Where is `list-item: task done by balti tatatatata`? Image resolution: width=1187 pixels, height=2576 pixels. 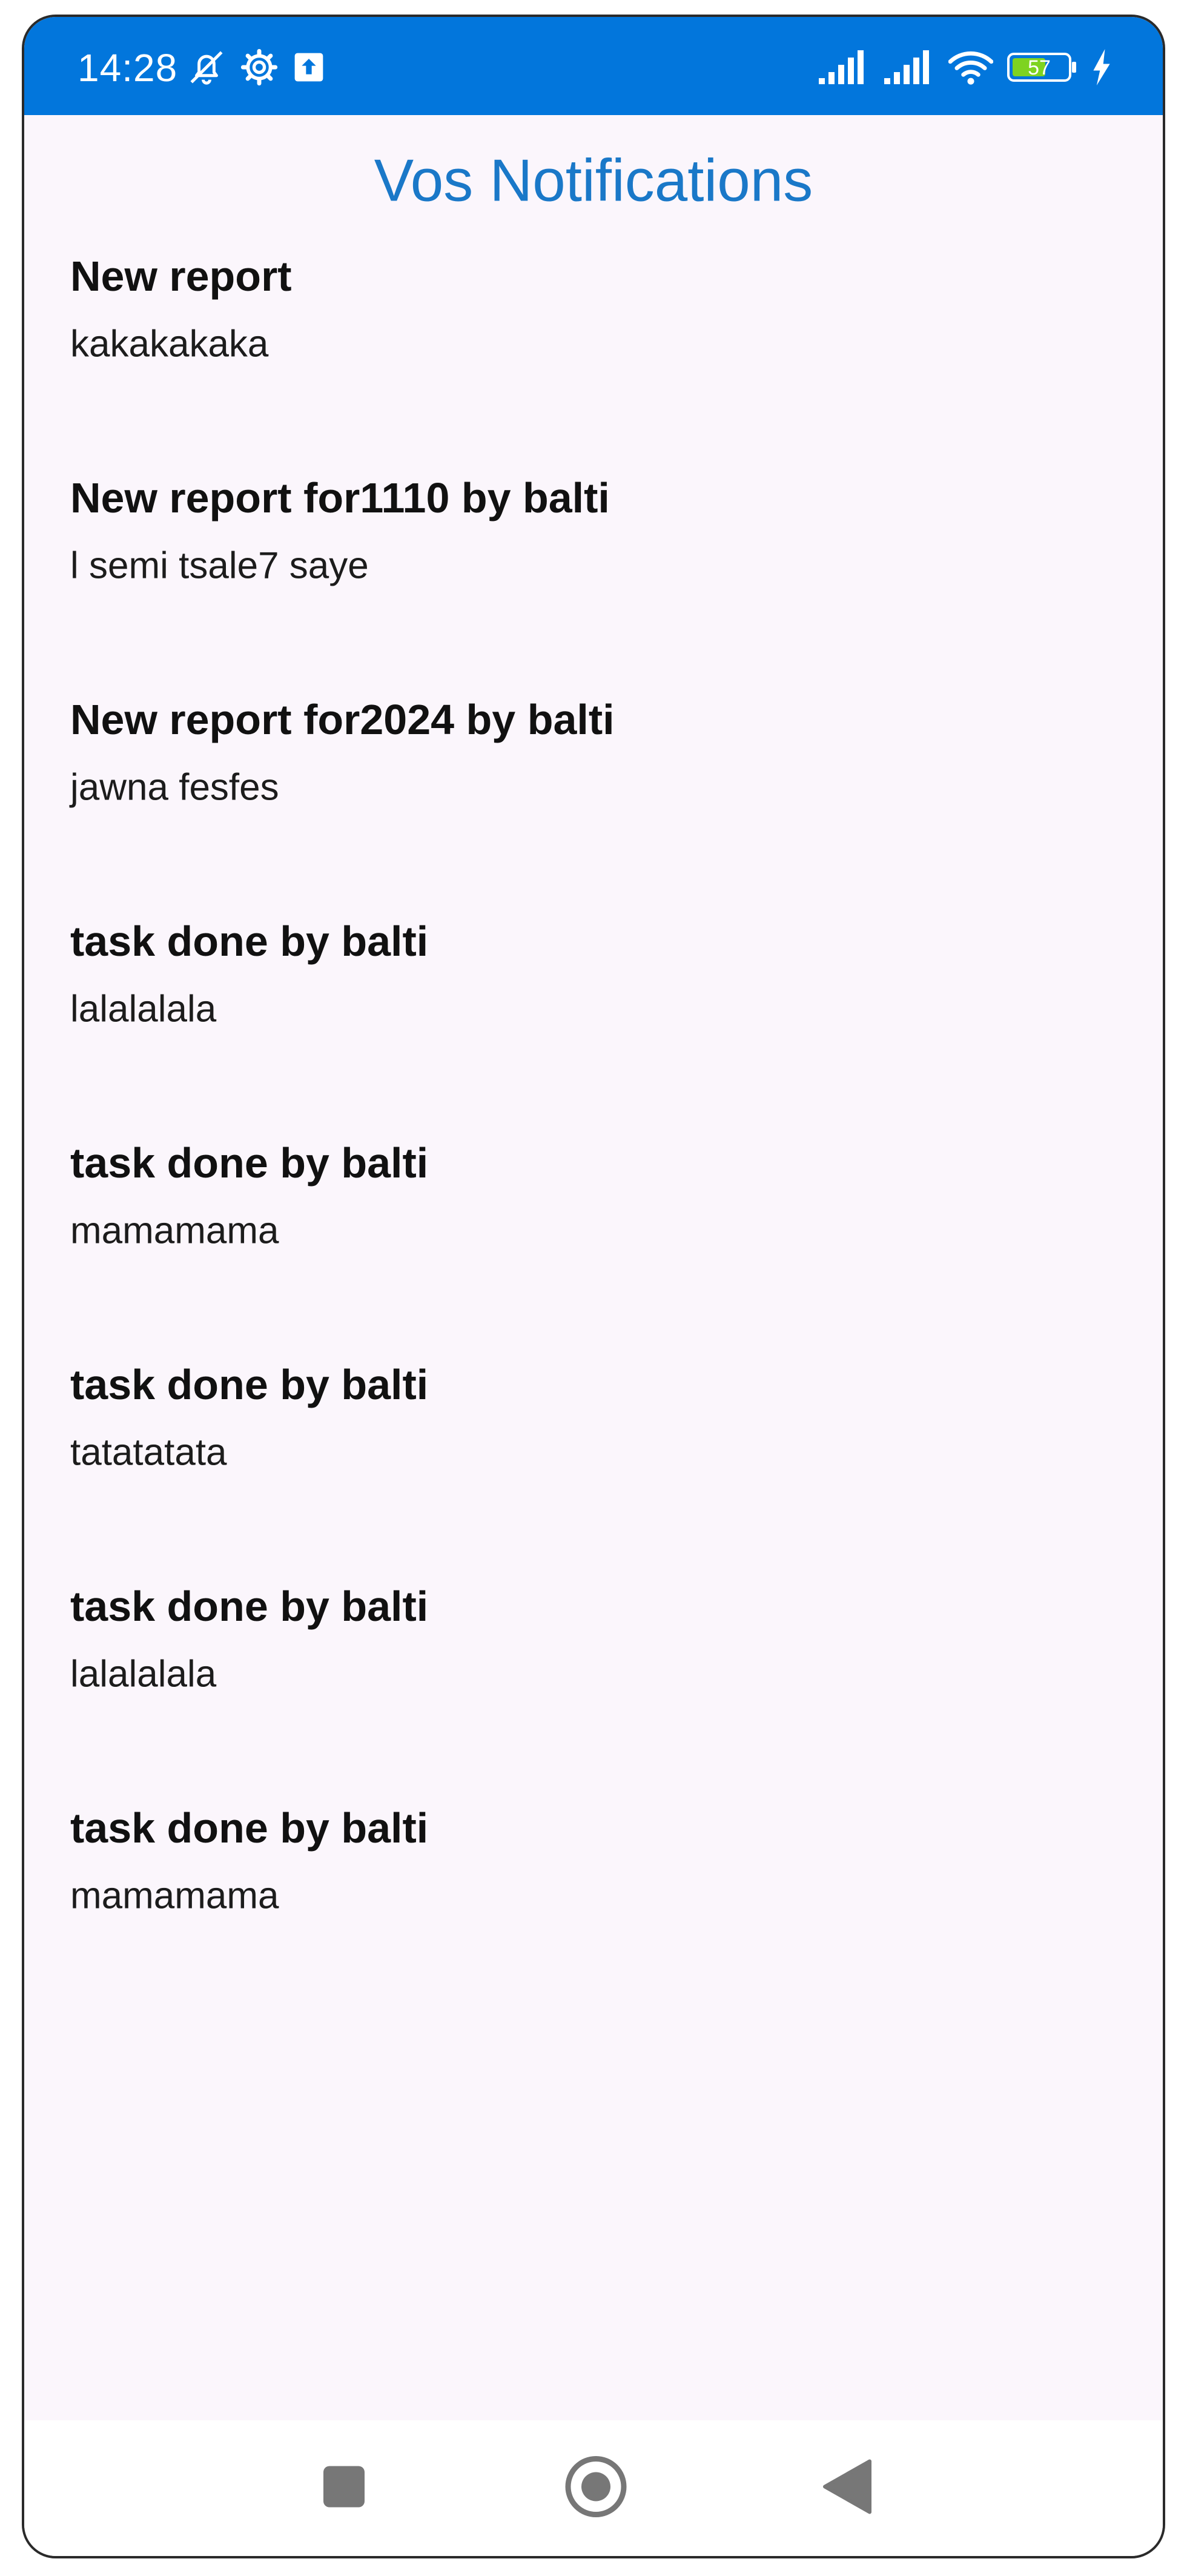 list-item: task done by balti tatatatata is located at coordinates (594, 1471).